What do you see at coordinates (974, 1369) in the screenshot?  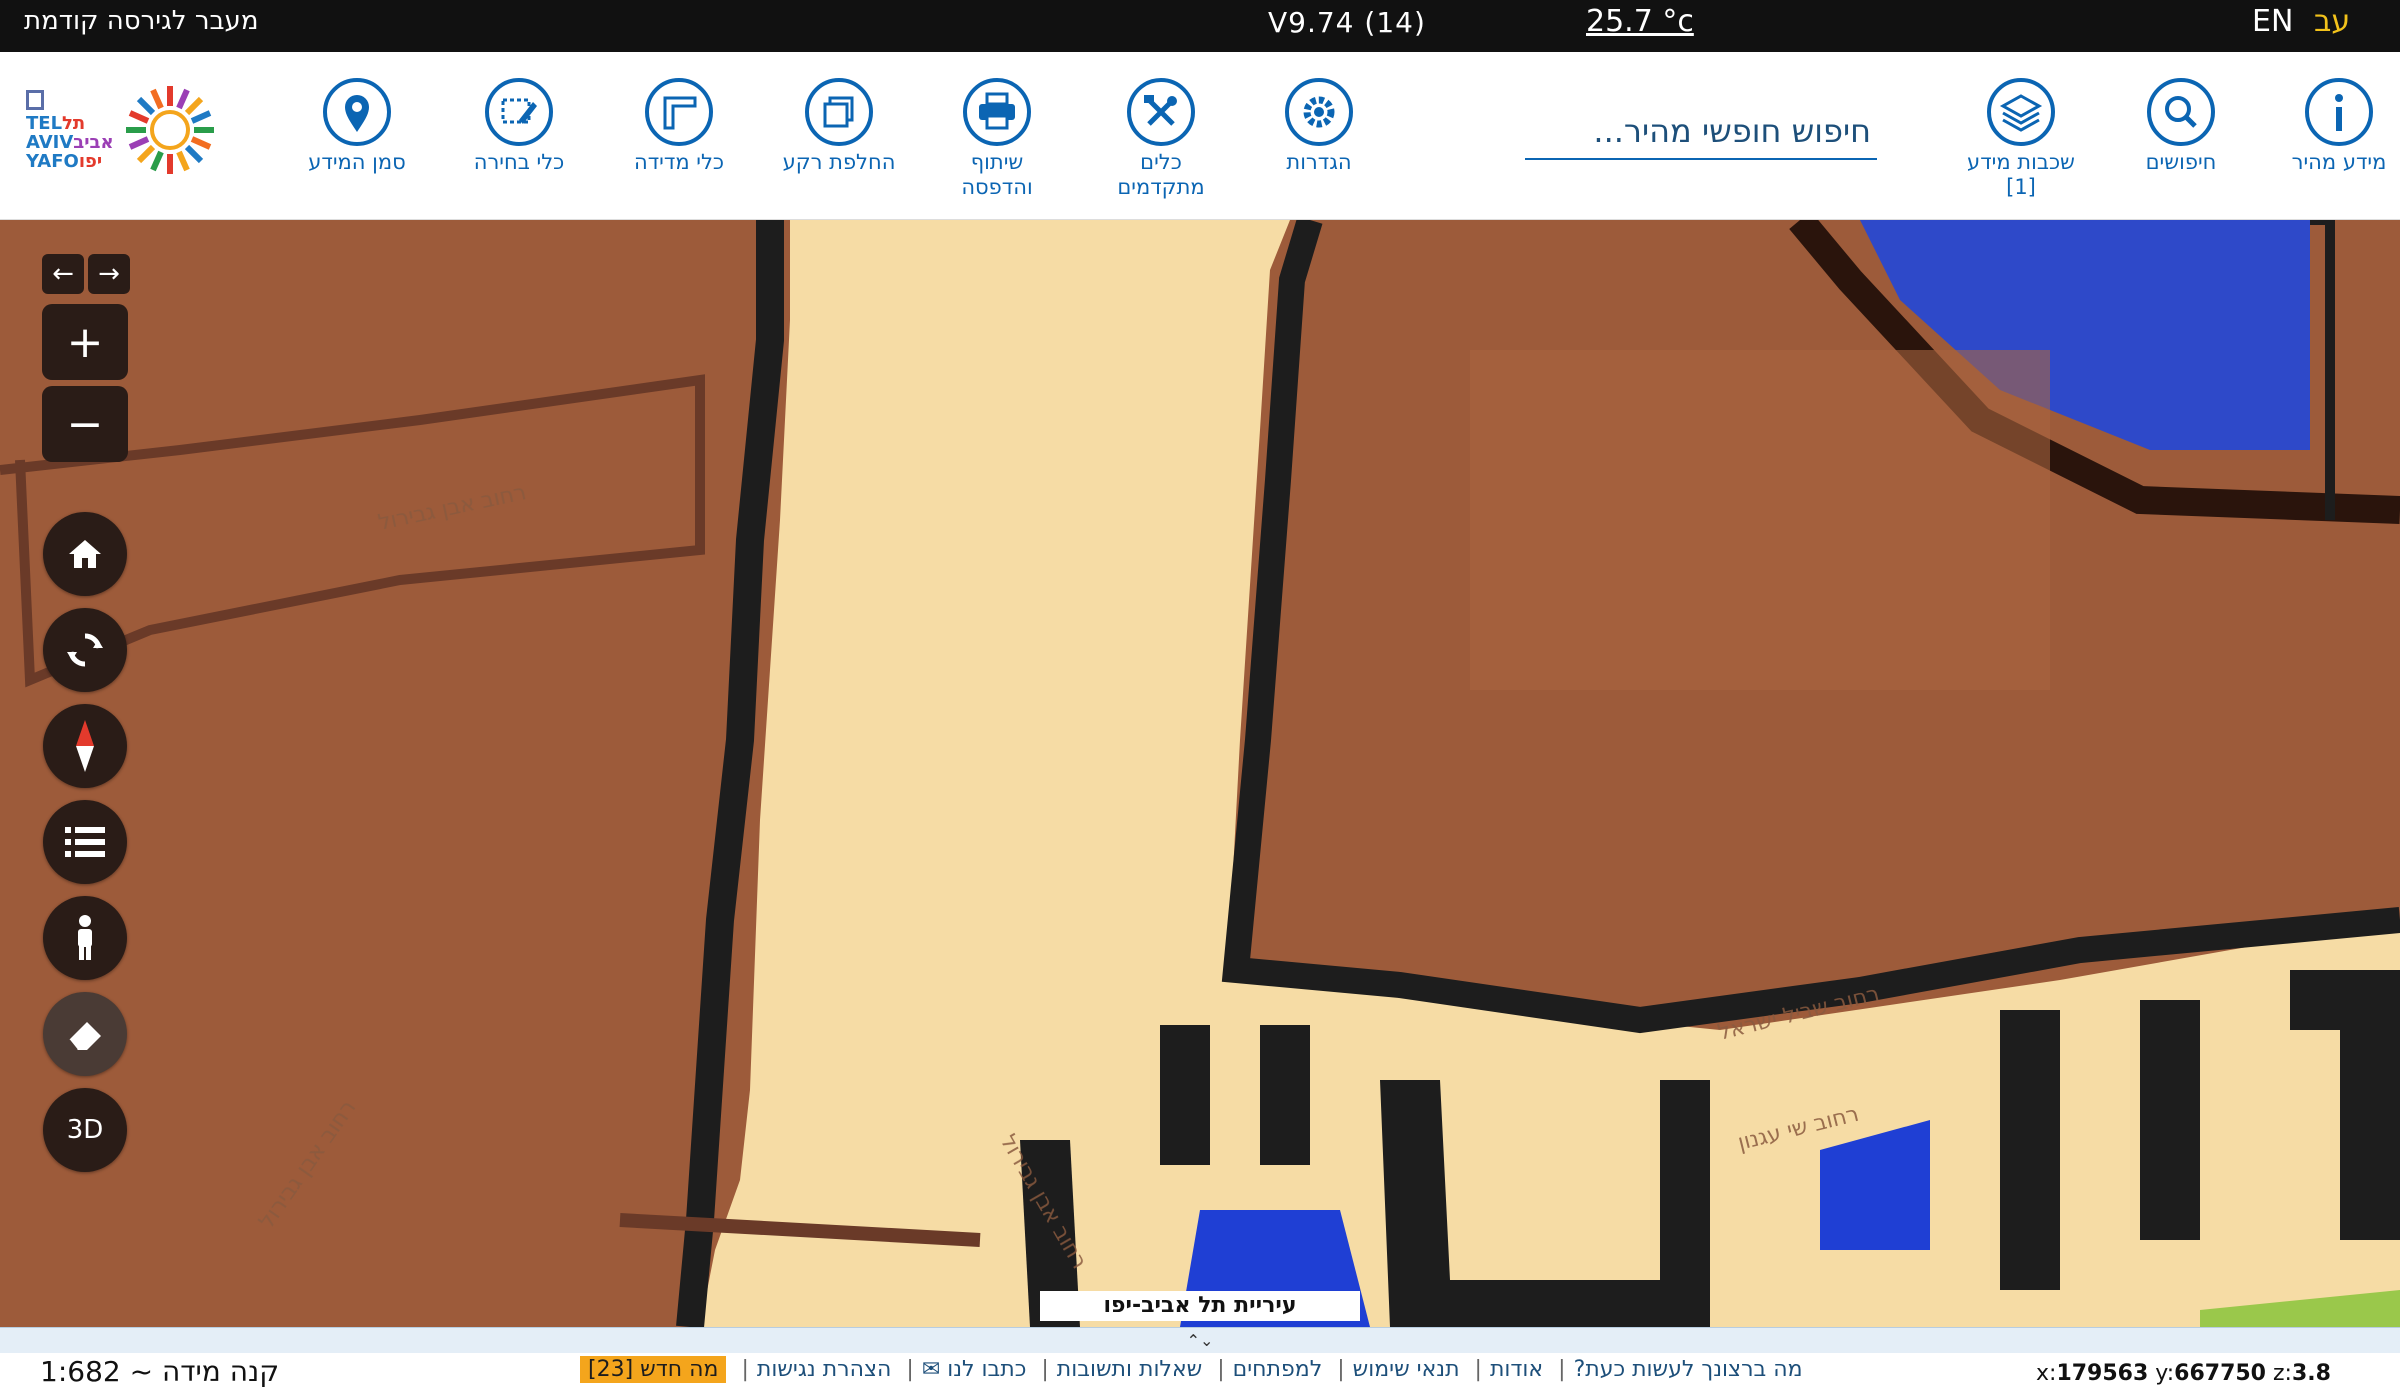 I see `footer-link-contact: כתבו לנו ✉` at bounding box center [974, 1369].